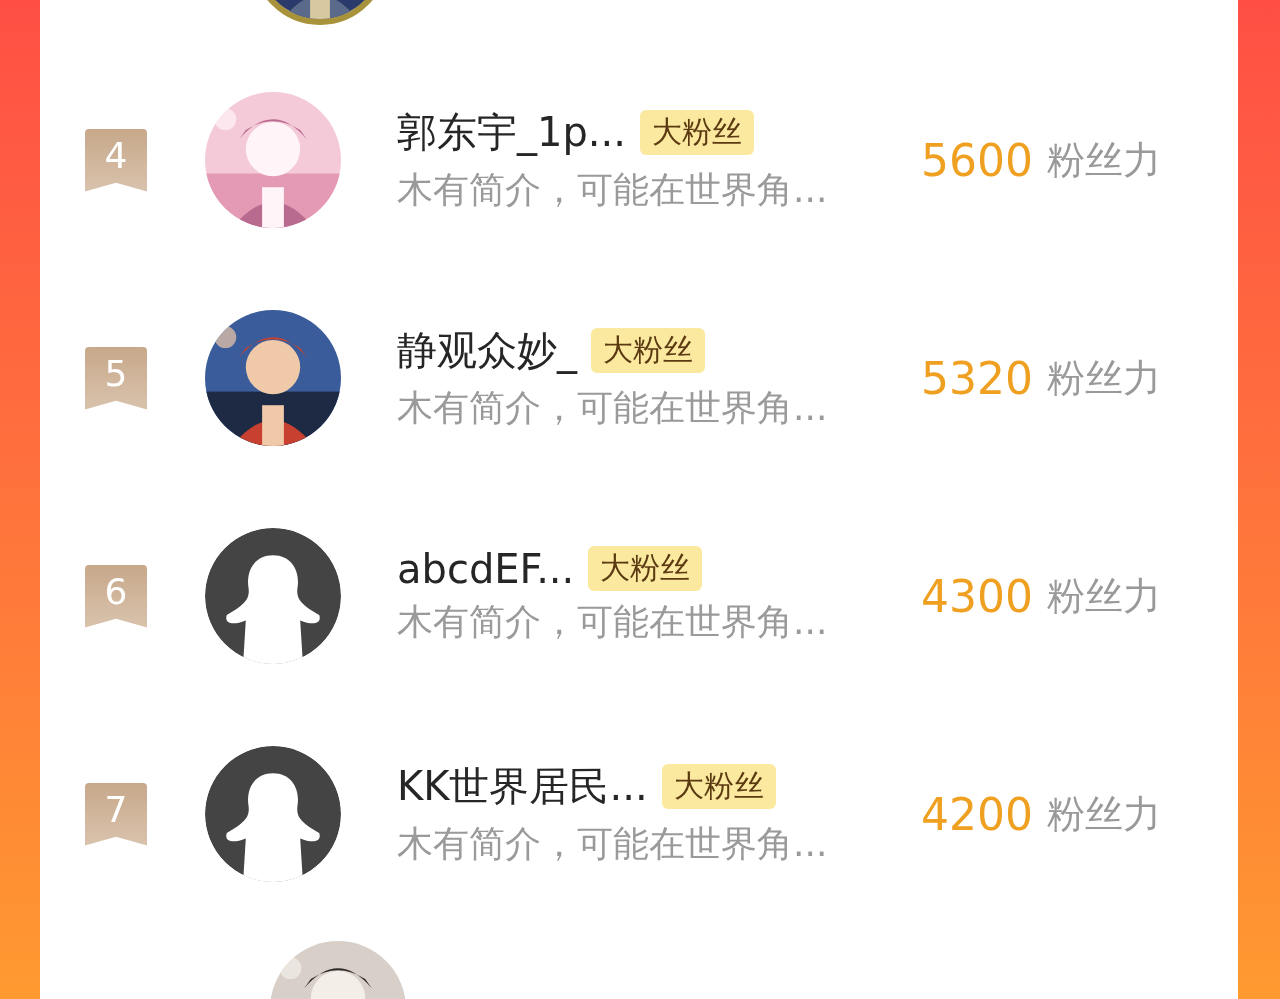 This screenshot has width=1280, height=999. Describe the element at coordinates (116, 160) in the screenshot. I see `rank-ribbon: 4` at that location.